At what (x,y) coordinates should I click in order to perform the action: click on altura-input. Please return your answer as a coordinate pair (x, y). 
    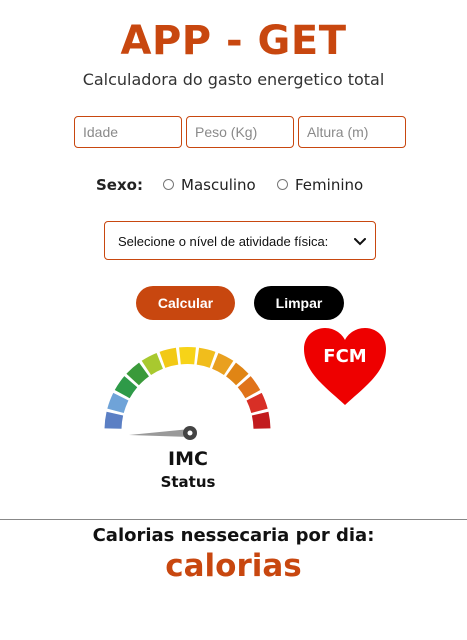
    Looking at the image, I should click on (352, 132).